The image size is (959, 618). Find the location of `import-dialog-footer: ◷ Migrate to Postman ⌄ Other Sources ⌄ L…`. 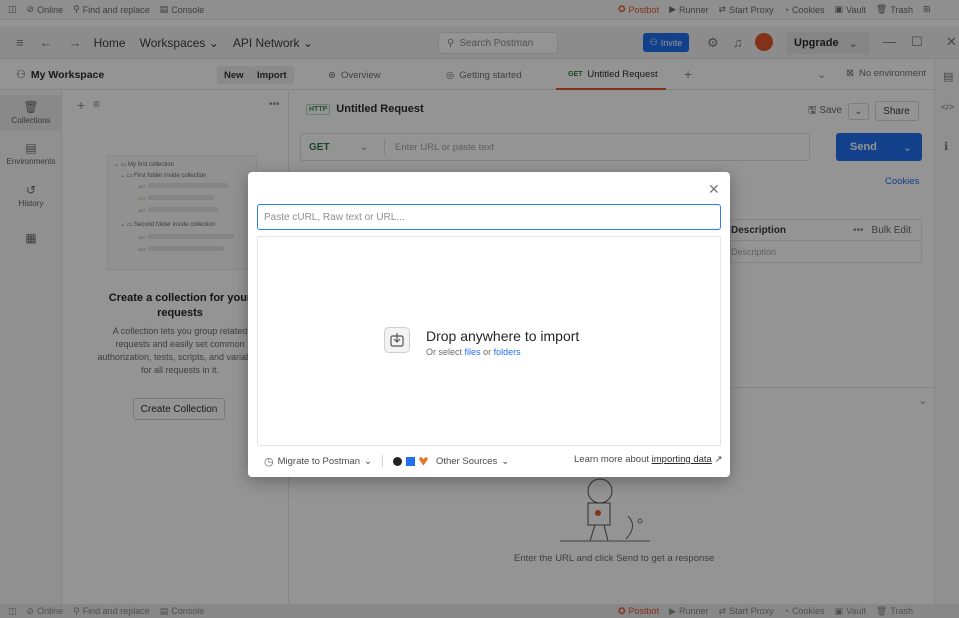

import-dialog-footer: ◷ Migrate to Postman ⌄ Other Sources ⌄ L… is located at coordinates (493, 461).